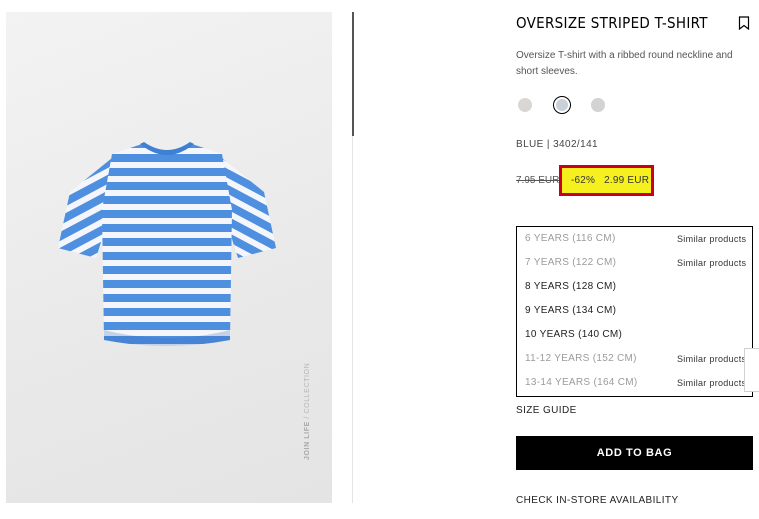 Image resolution: width=759 pixels, height=519 pixels. I want to click on bookmark-icon, so click(744, 23).